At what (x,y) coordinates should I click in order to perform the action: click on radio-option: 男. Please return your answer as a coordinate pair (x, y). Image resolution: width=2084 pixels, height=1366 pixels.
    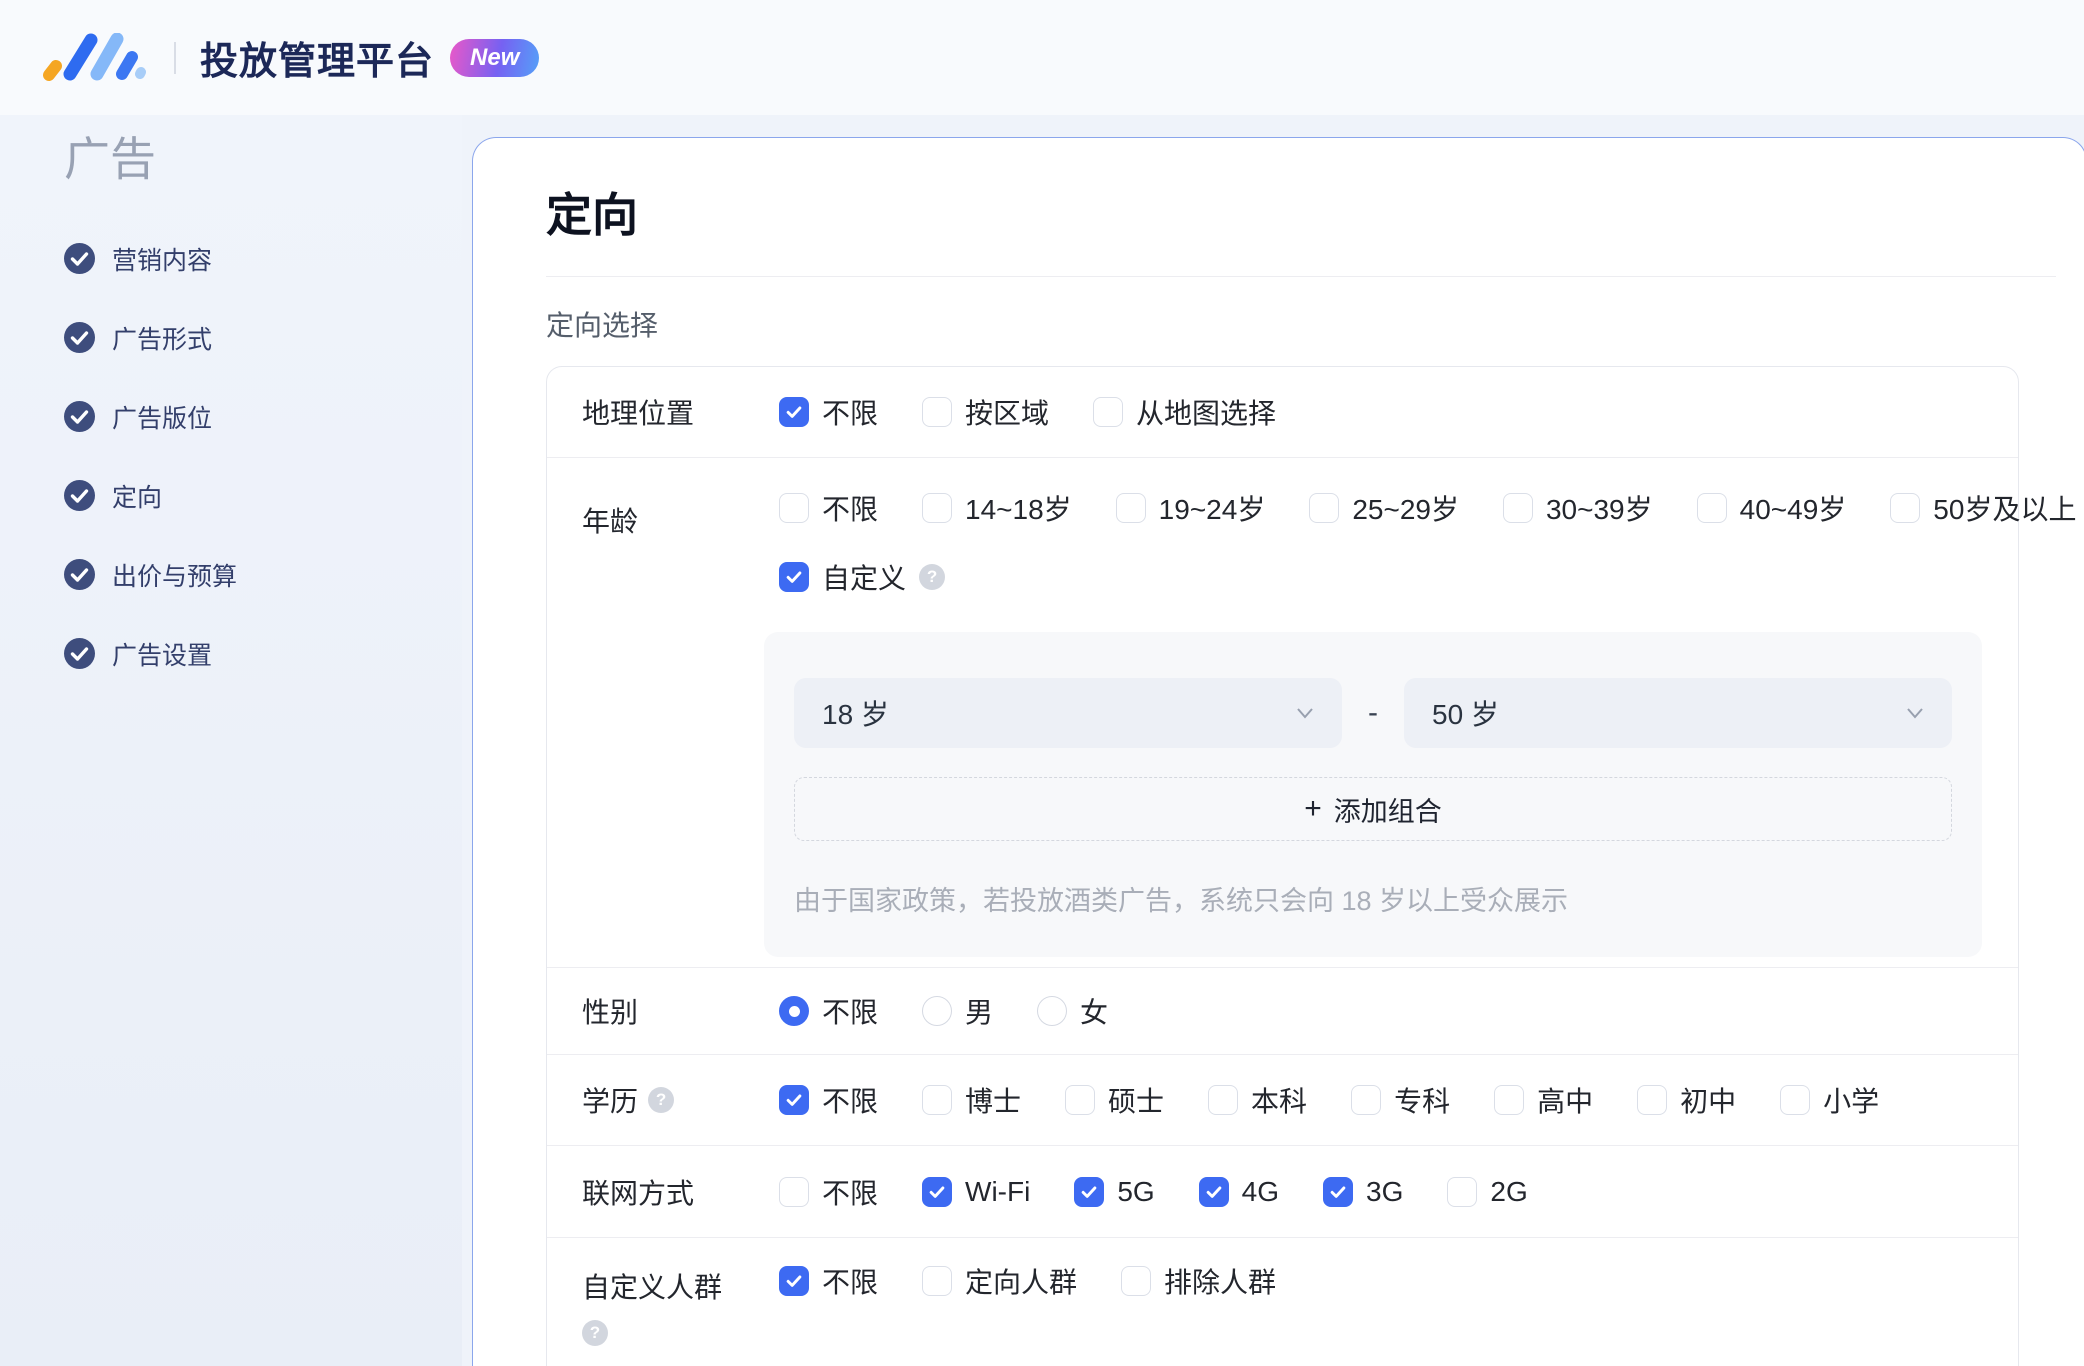
    Looking at the image, I should click on (957, 1011).